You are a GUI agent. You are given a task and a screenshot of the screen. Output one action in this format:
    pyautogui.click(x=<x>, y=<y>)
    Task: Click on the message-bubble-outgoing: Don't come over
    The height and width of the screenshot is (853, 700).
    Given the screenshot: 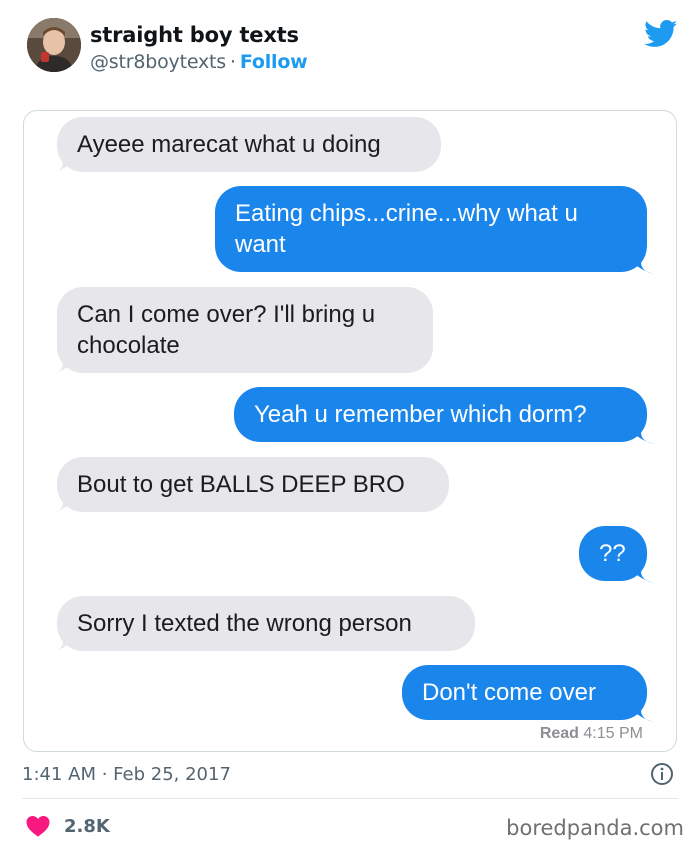 What is the action you would take?
    pyautogui.click(x=528, y=693)
    